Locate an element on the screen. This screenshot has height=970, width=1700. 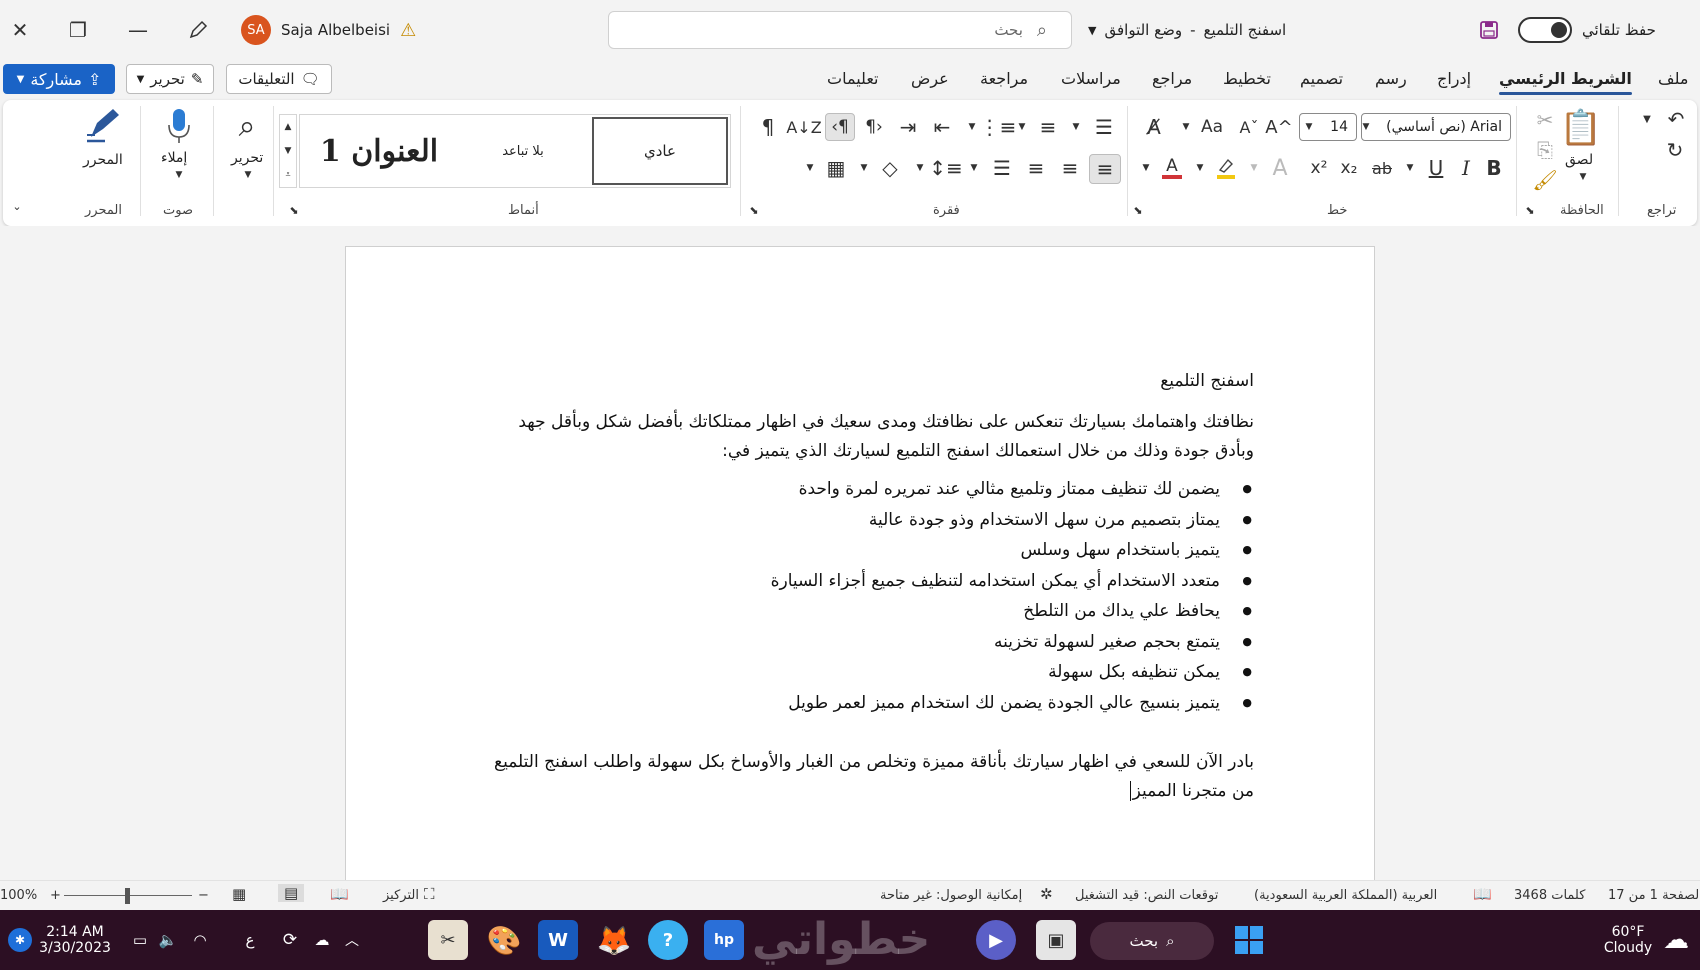
tab-mailings: مراسلات is located at coordinates (1091, 78).